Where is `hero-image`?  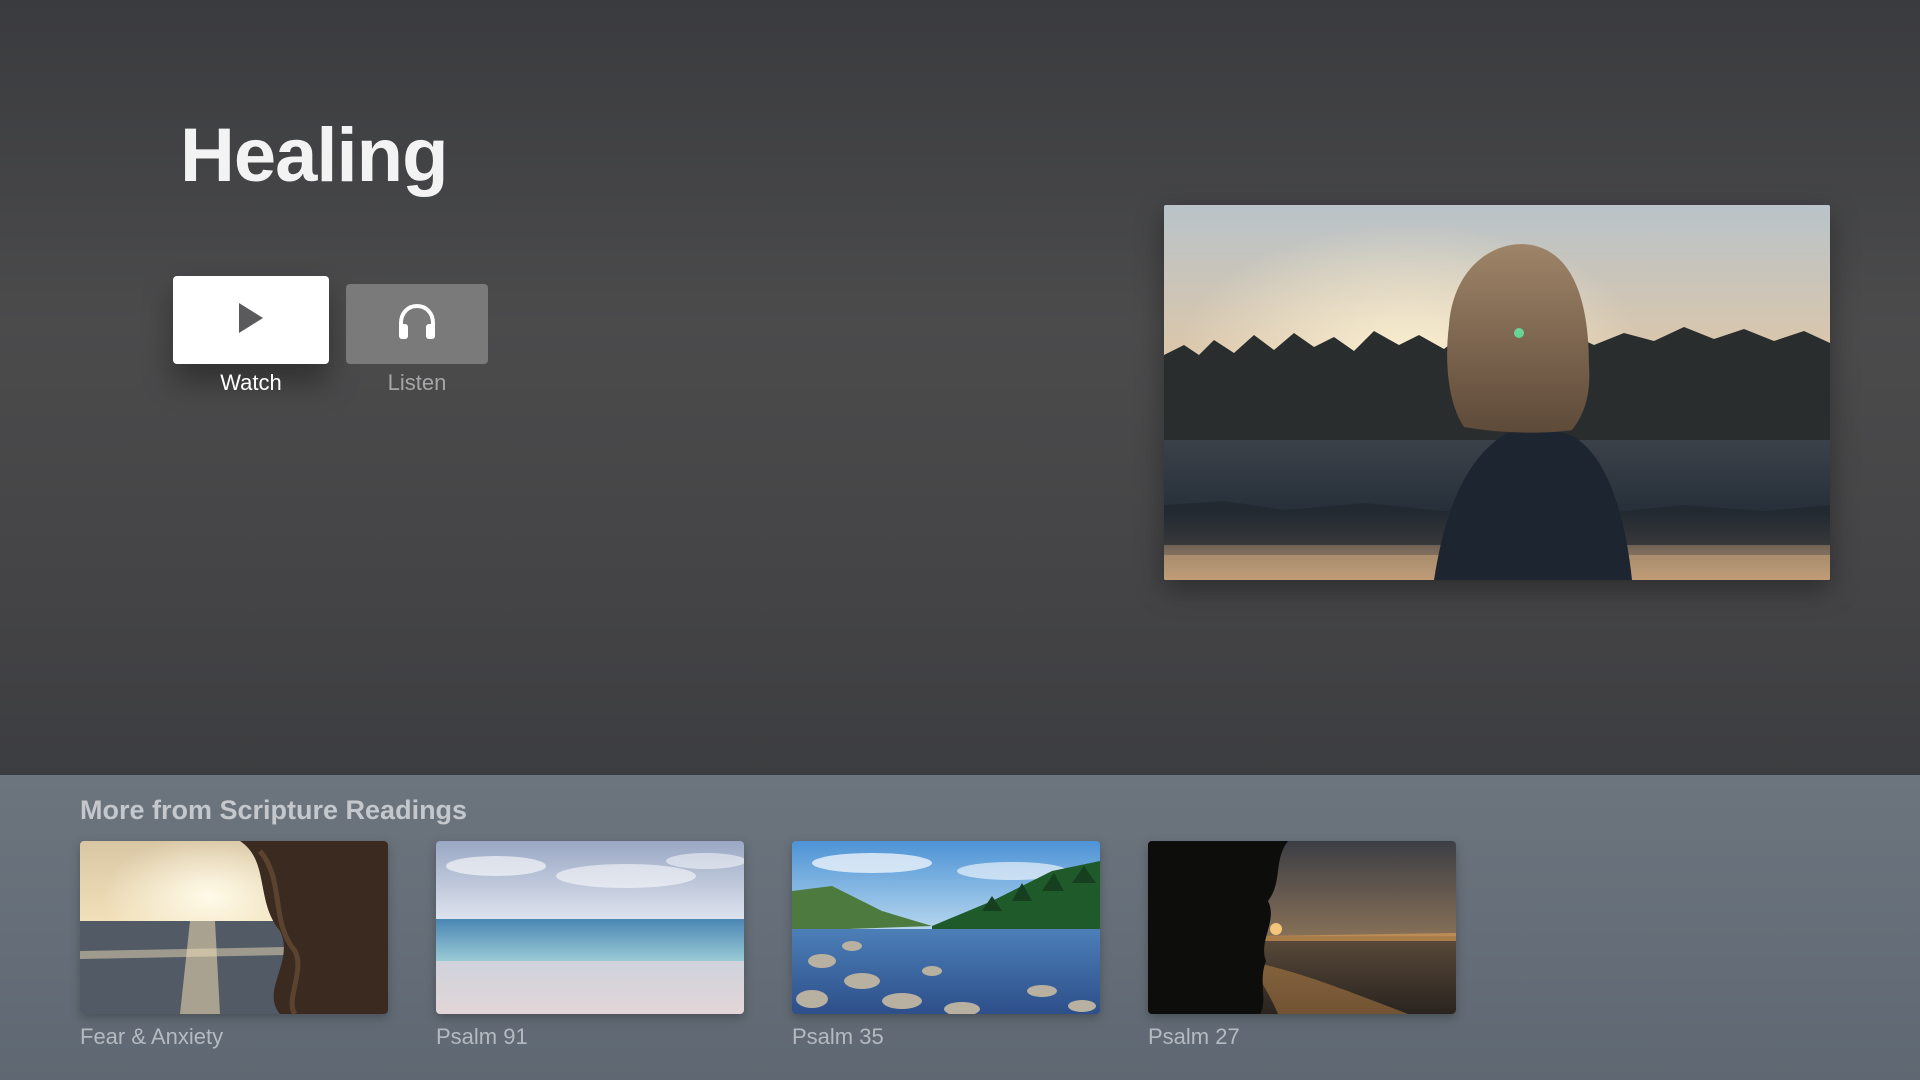
hero-image is located at coordinates (1497, 392).